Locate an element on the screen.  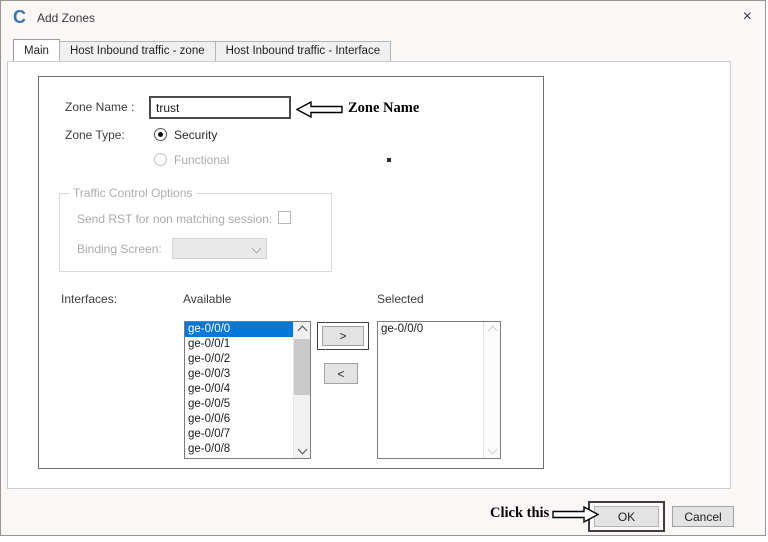
available-scrollbar is located at coordinates (301, 390).